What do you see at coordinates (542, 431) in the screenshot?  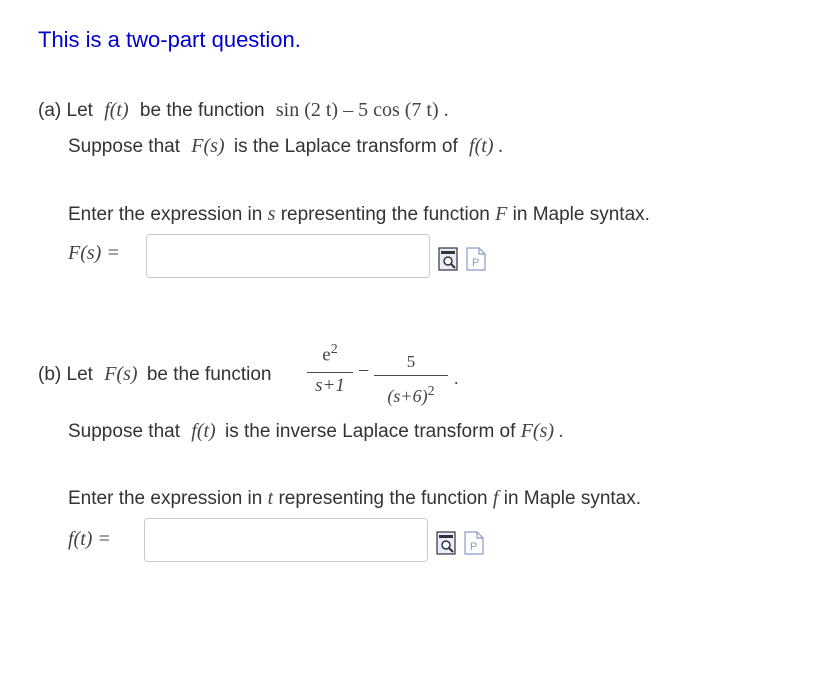 I see `part-b-F-of-s-end: F(s) .` at bounding box center [542, 431].